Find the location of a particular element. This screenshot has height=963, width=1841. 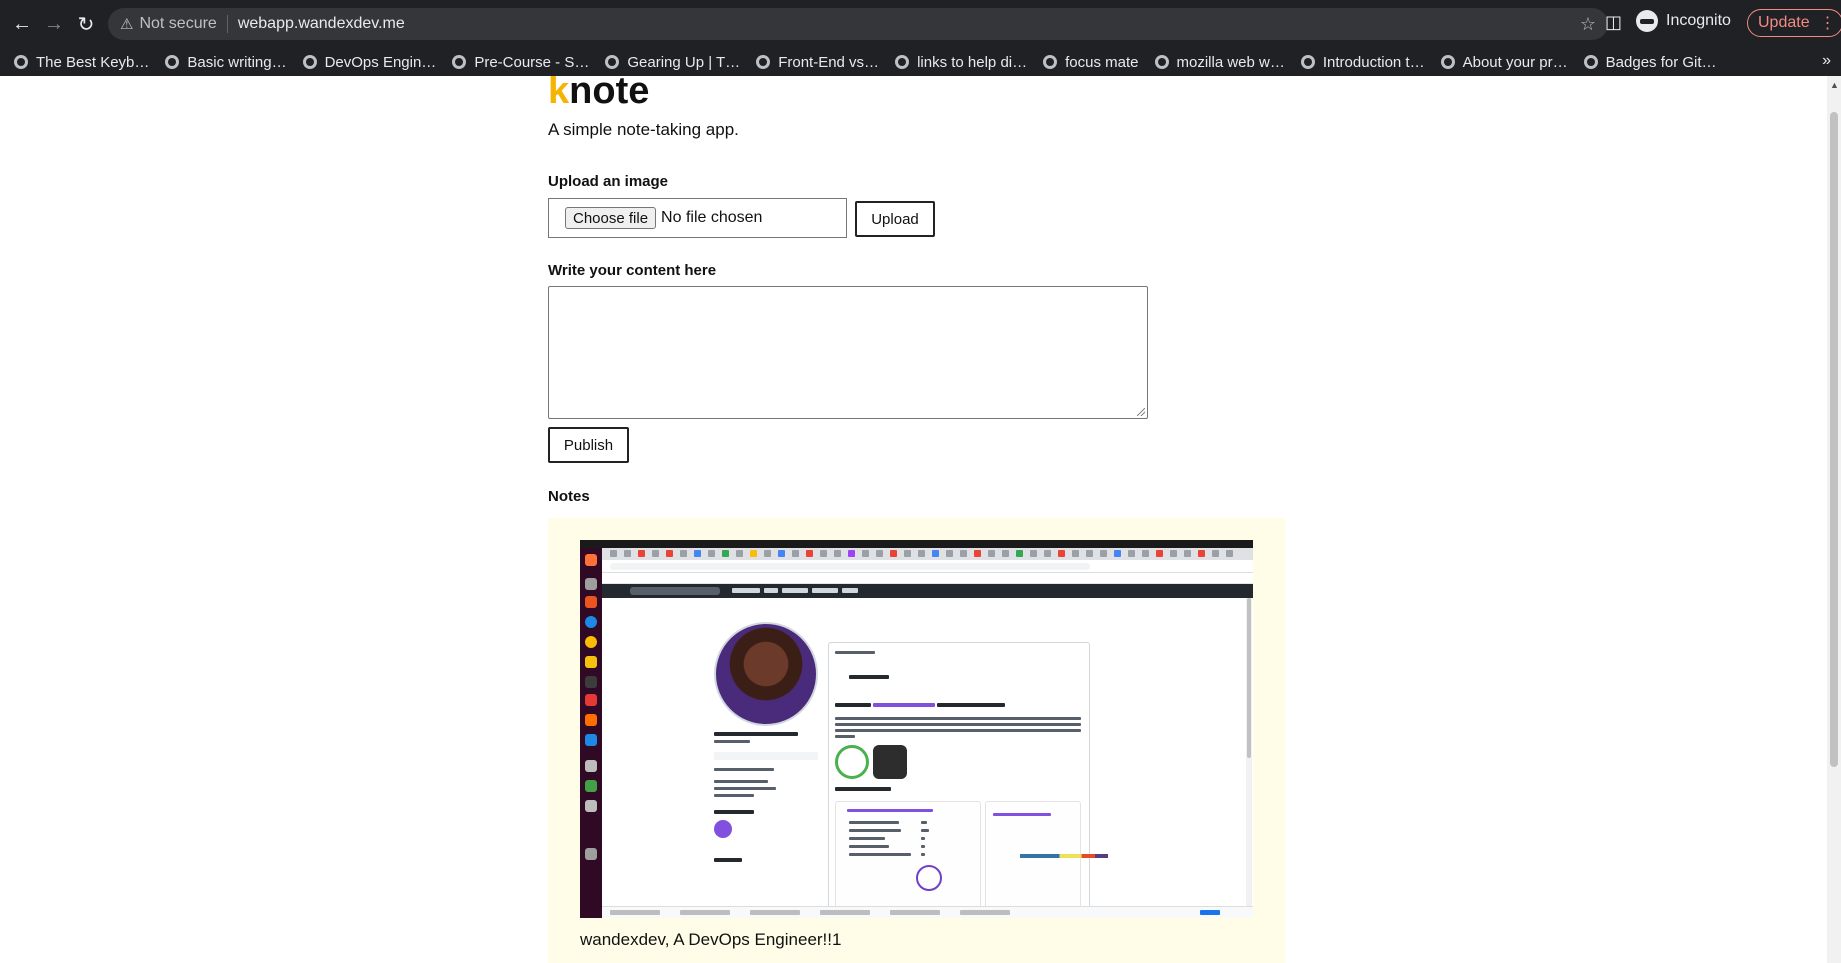

app-logo: knote is located at coordinates (598, 94).